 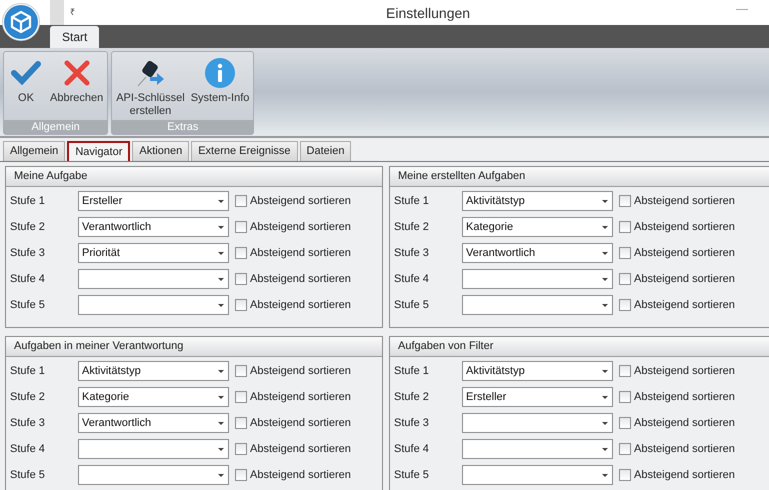 I want to click on dropdown: Priorität, so click(x=153, y=253).